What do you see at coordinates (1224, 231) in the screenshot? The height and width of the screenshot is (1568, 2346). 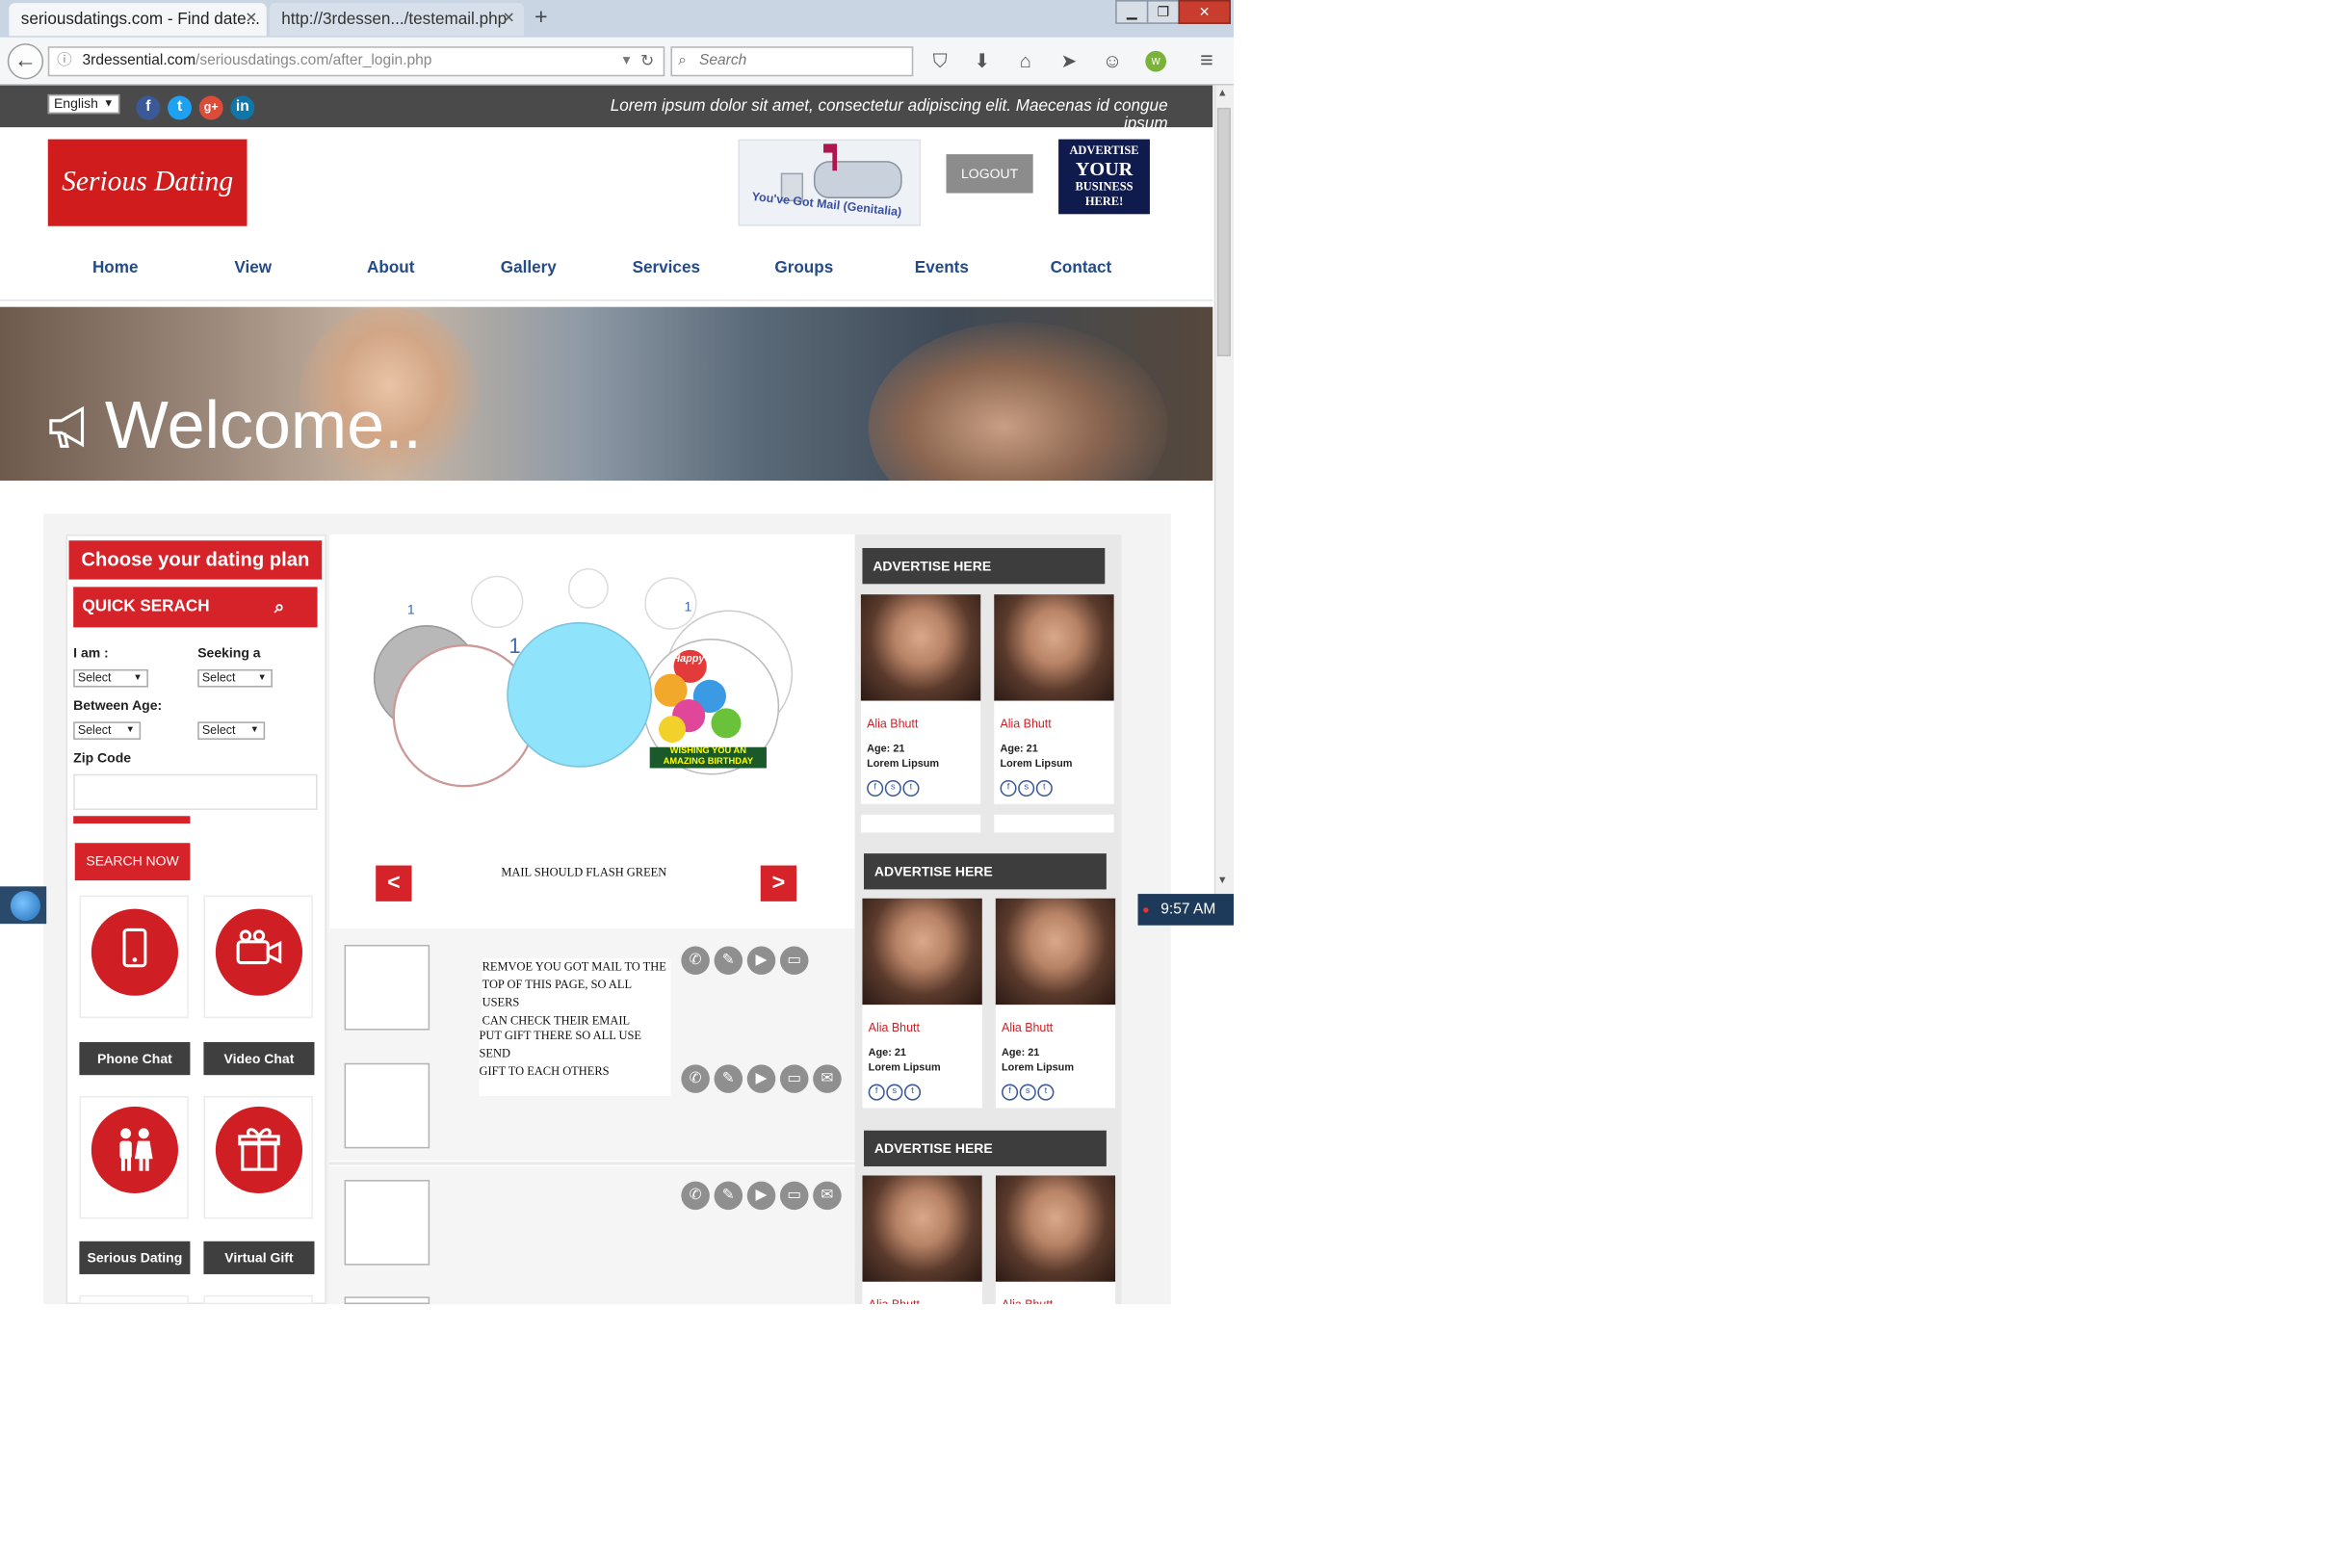 I see `scrollbar-thumb` at bounding box center [1224, 231].